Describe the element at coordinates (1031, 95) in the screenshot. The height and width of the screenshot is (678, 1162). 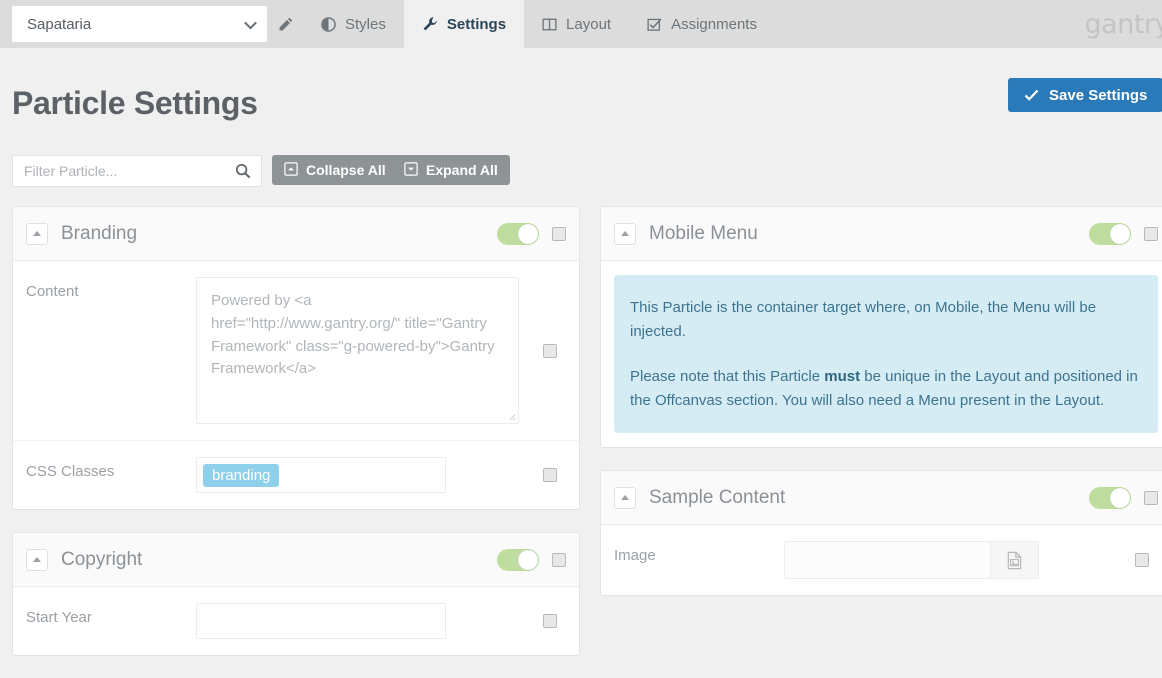
I see `check-icon` at that location.